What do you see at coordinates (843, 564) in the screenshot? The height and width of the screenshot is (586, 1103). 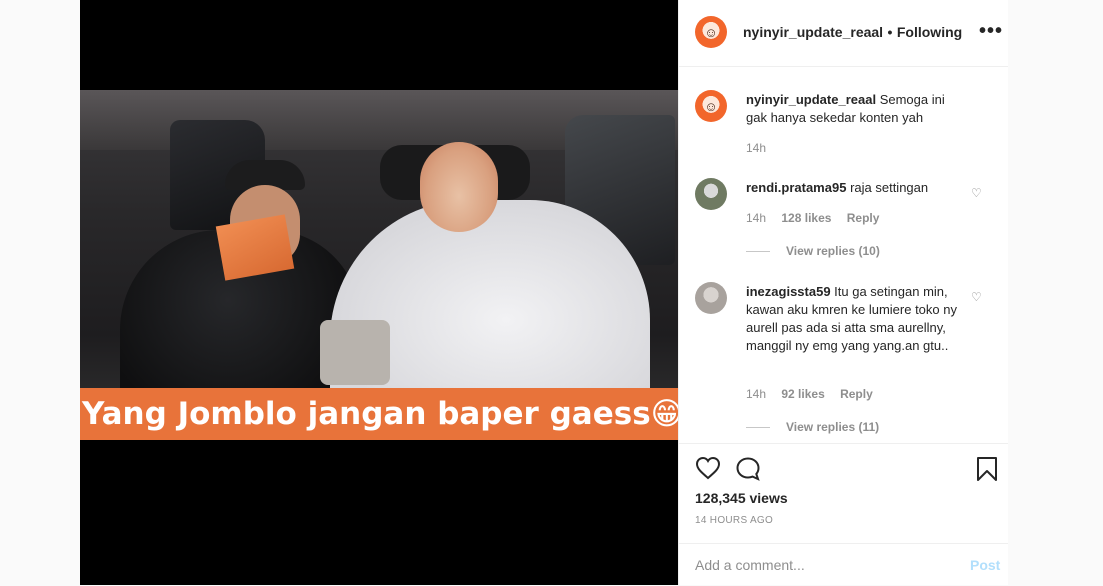 I see `add-comment-bar: Add a comment... Post` at bounding box center [843, 564].